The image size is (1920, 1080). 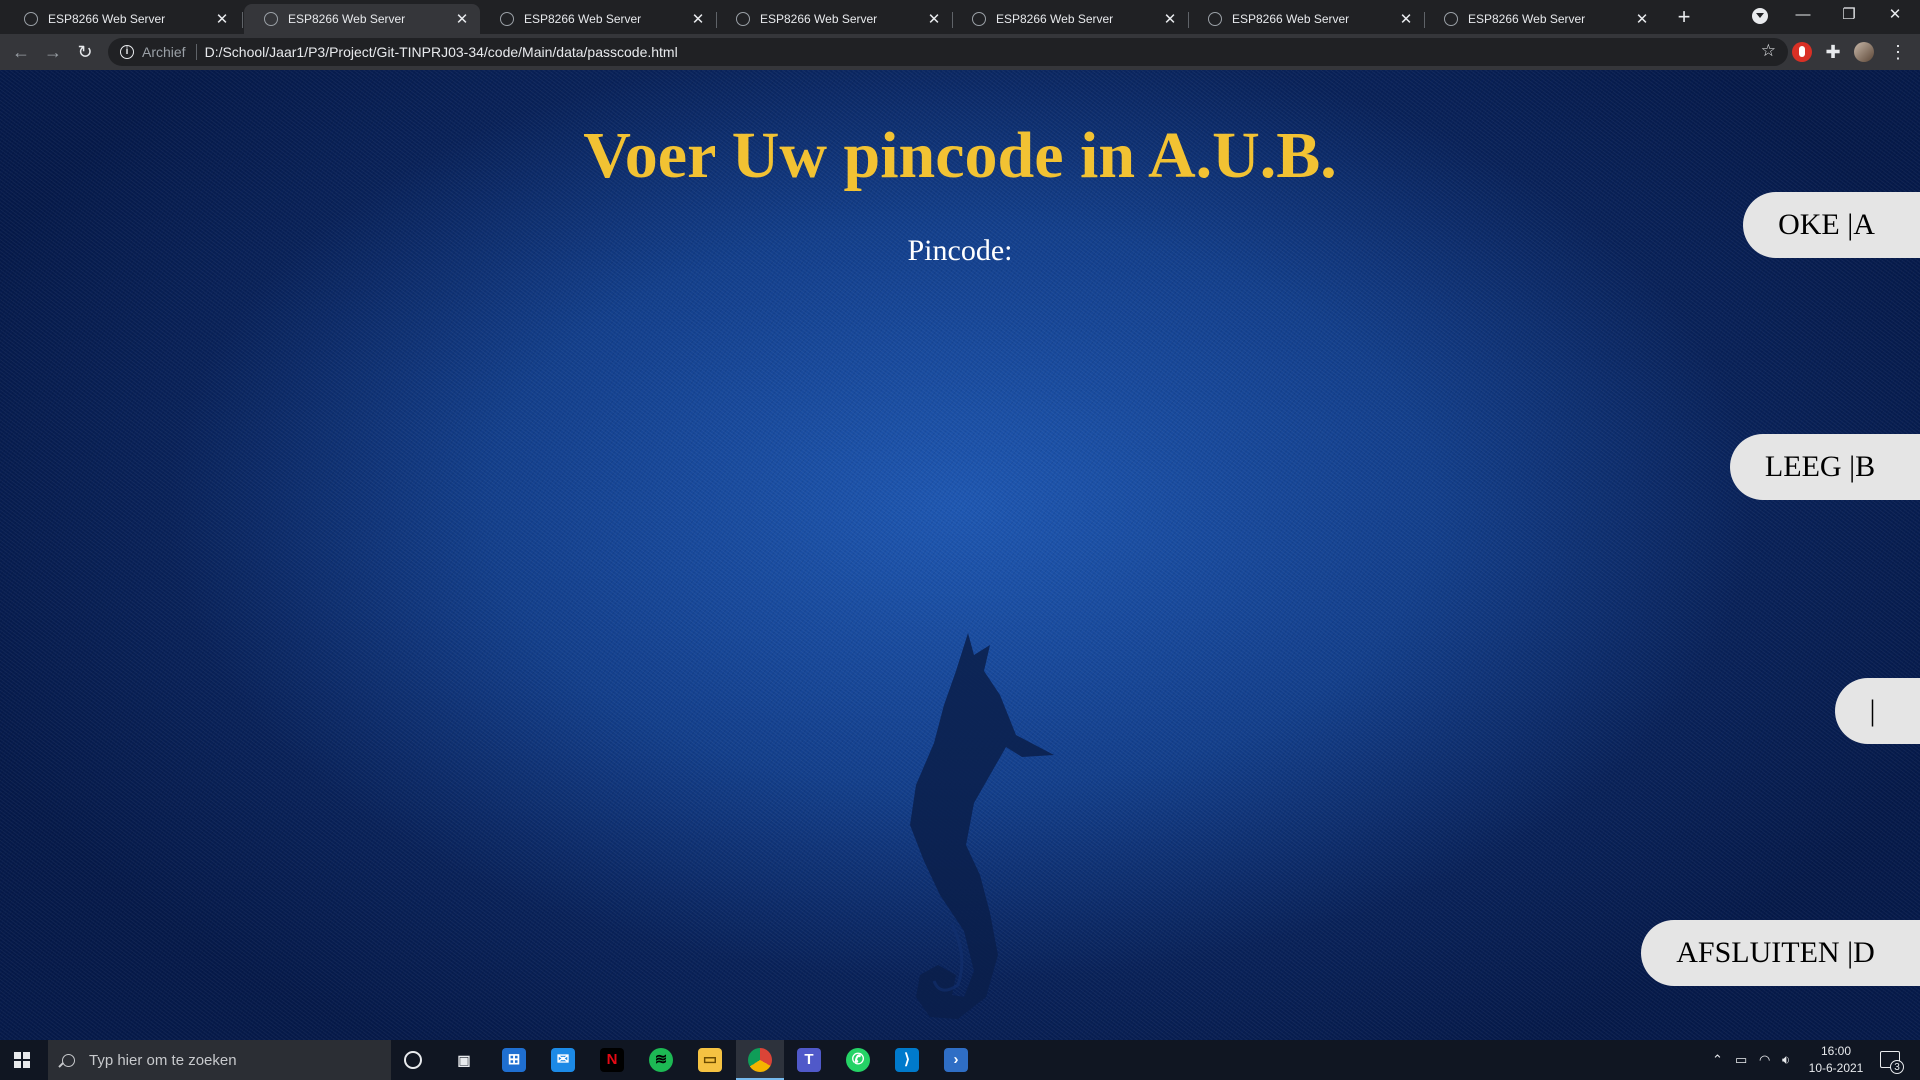 What do you see at coordinates (53, 52) in the screenshot?
I see `forward-icon: →` at bounding box center [53, 52].